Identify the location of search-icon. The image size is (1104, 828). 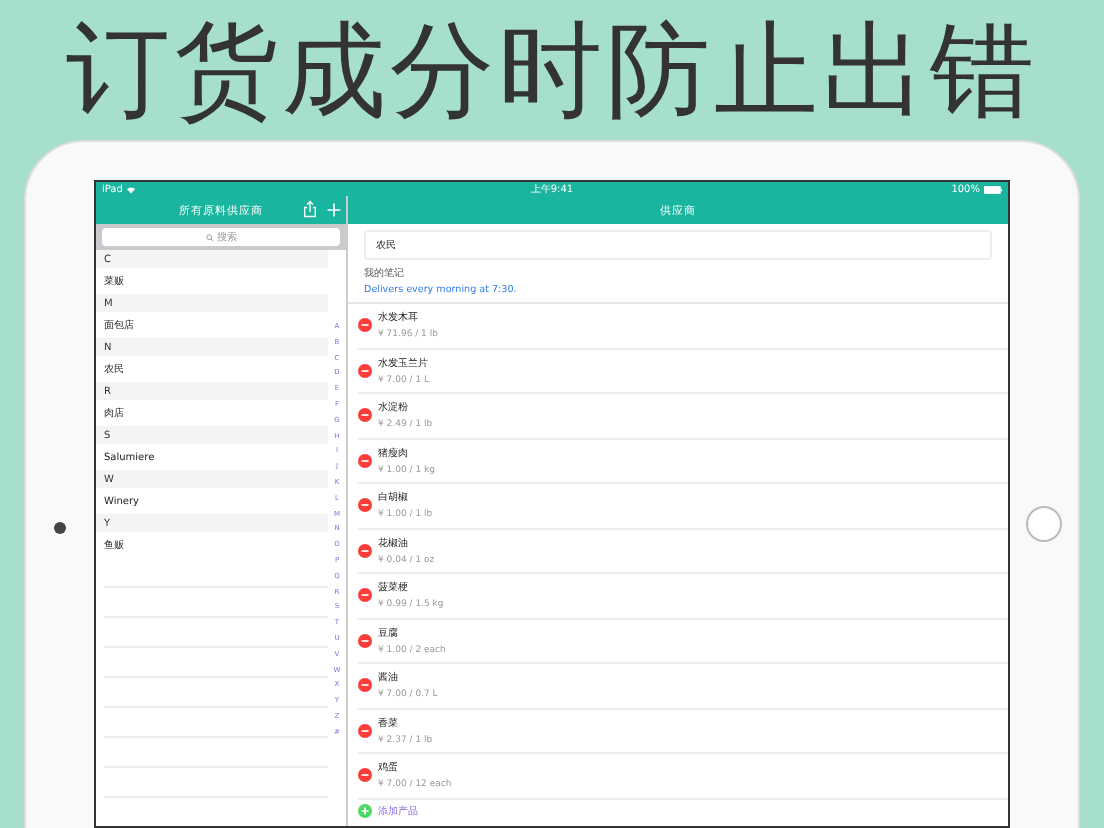
(209, 237).